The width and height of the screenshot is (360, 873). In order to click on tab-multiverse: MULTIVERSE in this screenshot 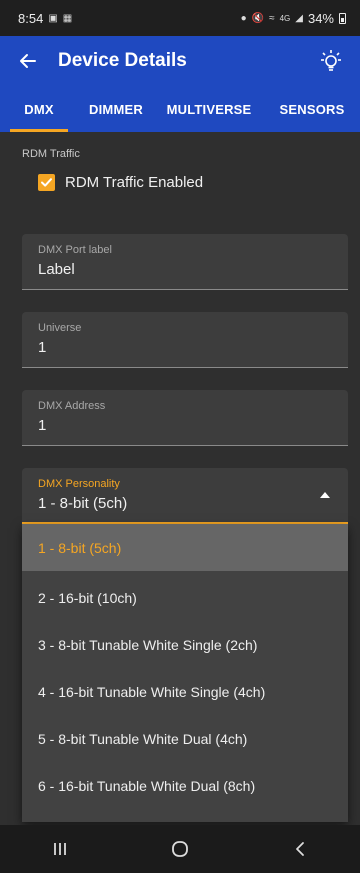, I will do `click(209, 109)`.